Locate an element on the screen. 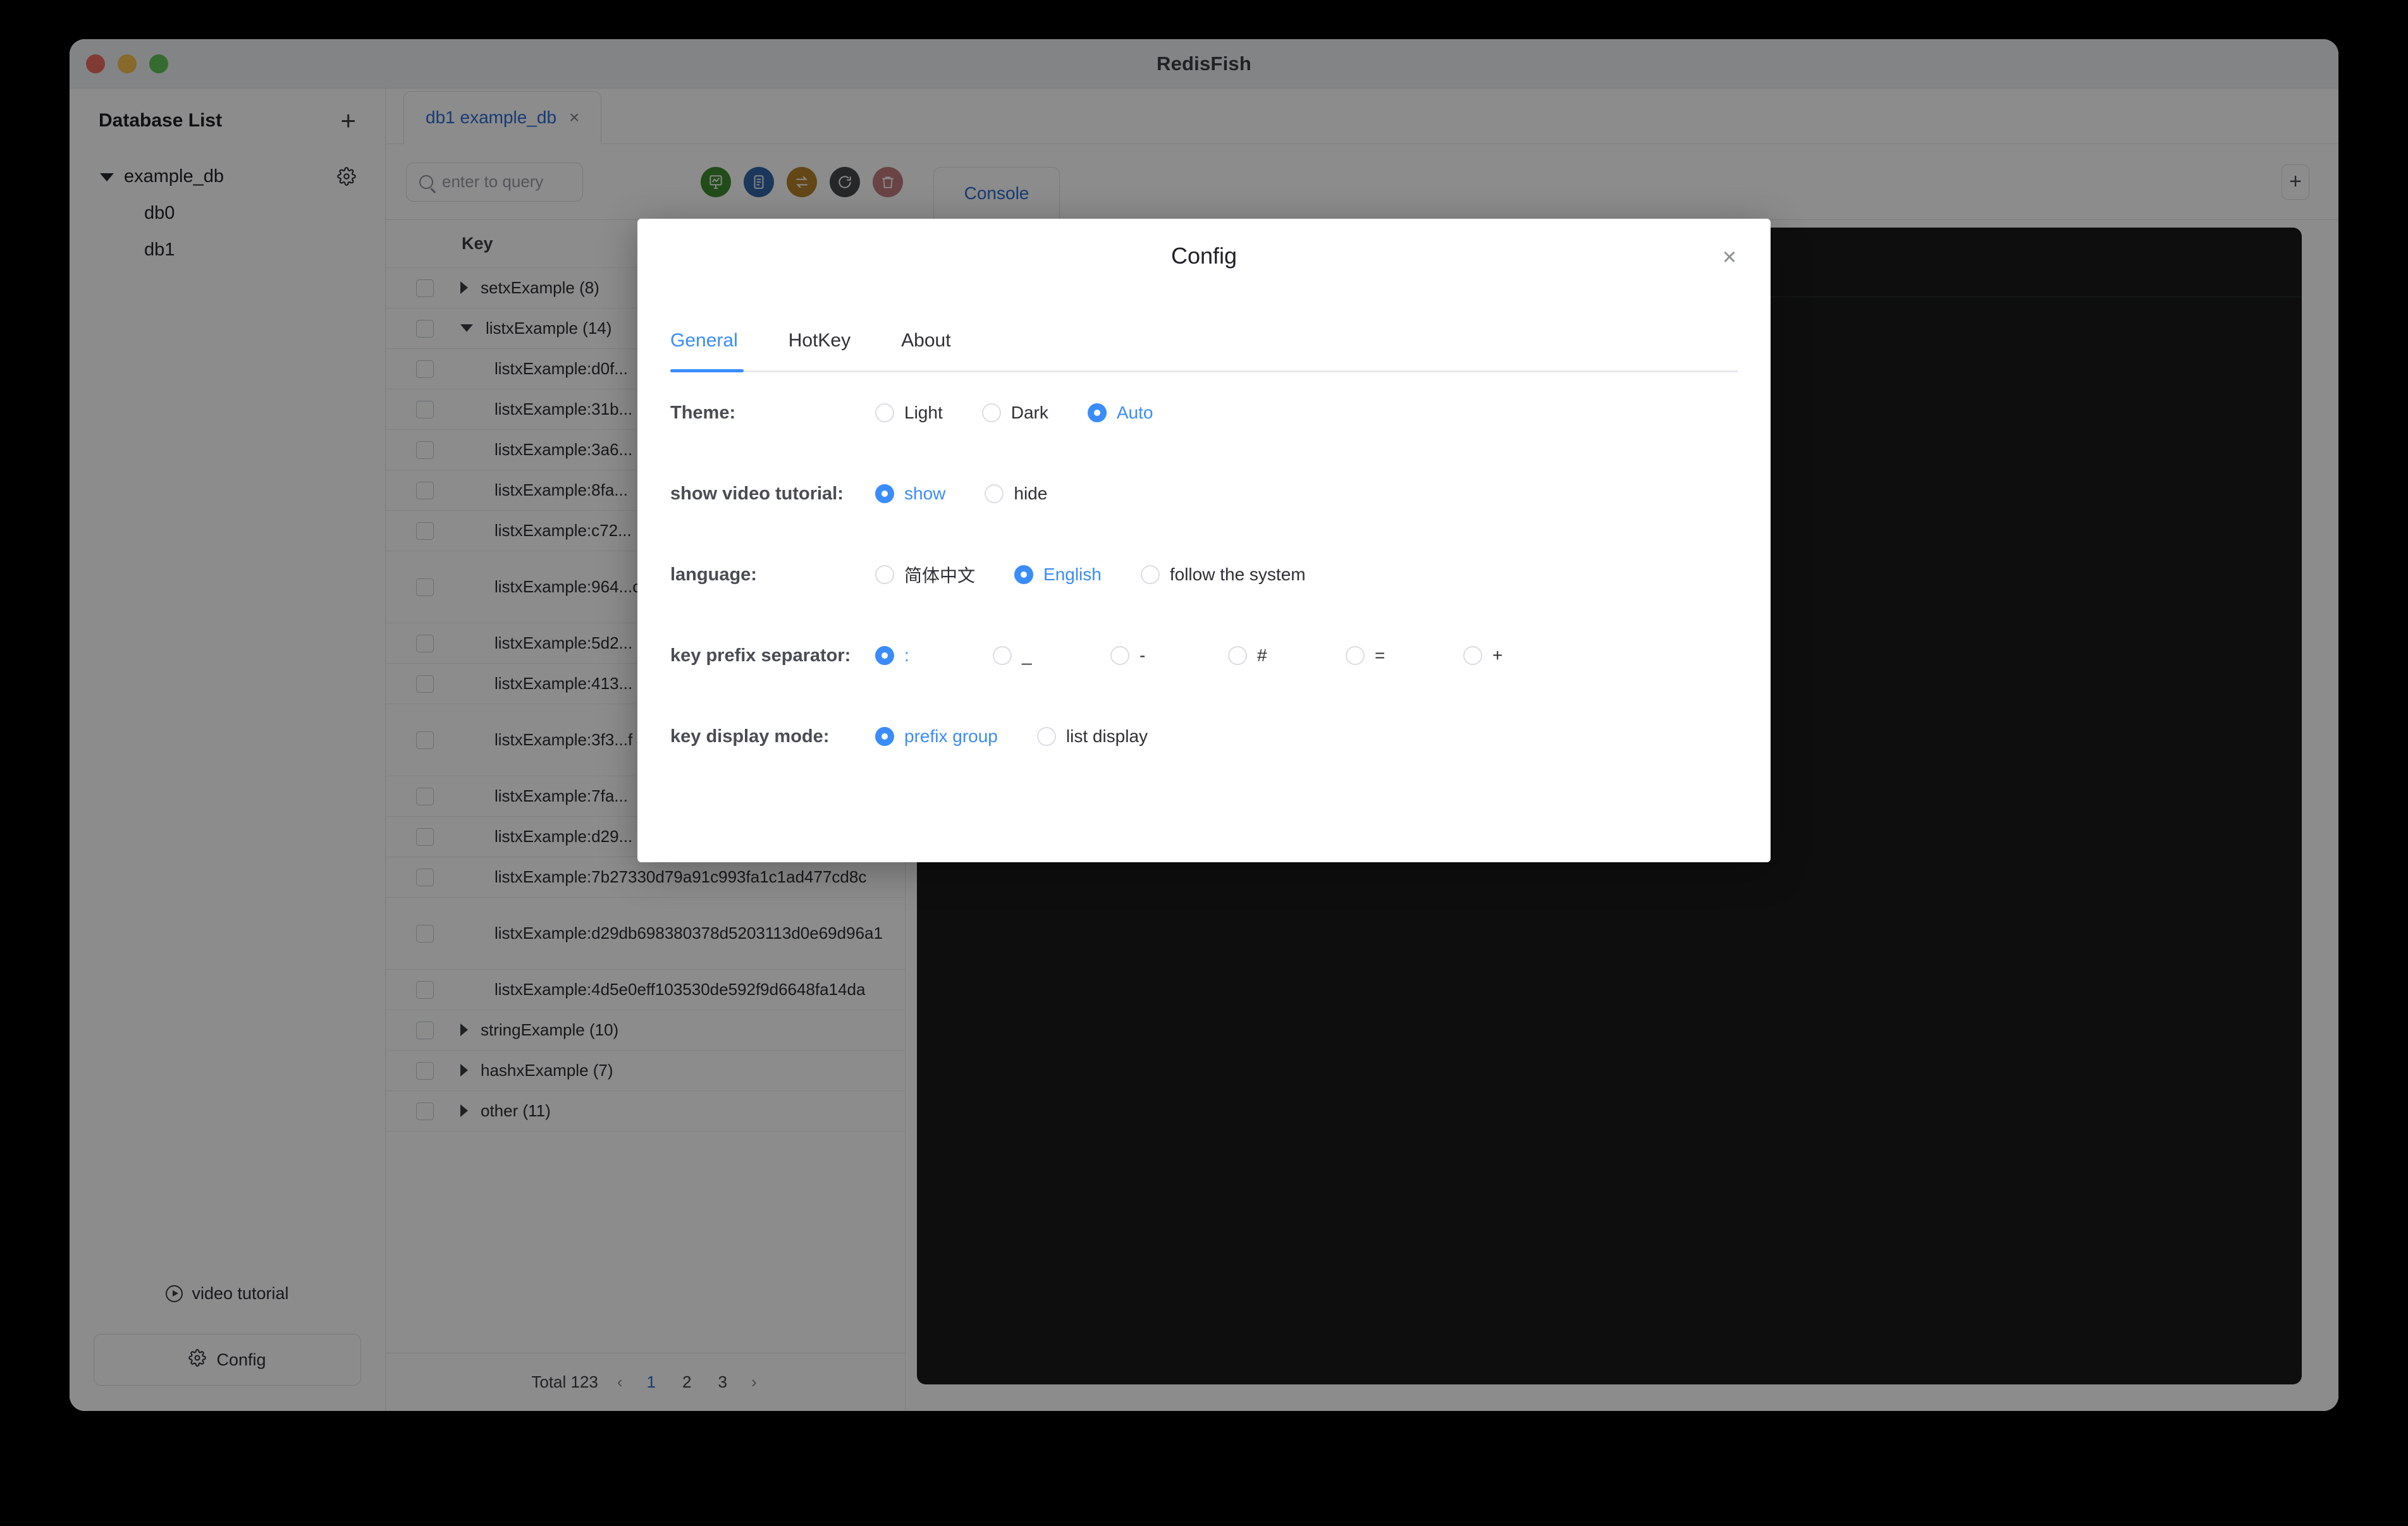  radio-group-theme: Light Dark Auto is located at coordinates (1033, 413).